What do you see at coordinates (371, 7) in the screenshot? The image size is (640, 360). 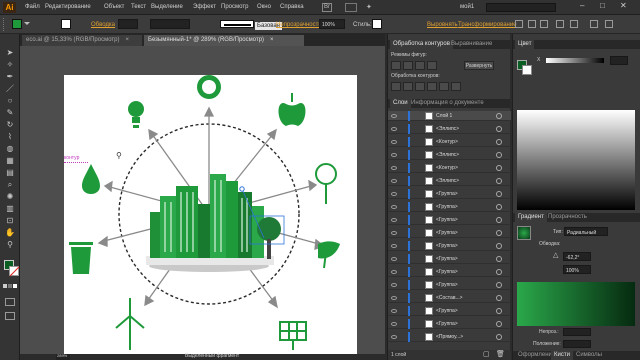 I see `tool-preset-icon: ✦` at bounding box center [371, 7].